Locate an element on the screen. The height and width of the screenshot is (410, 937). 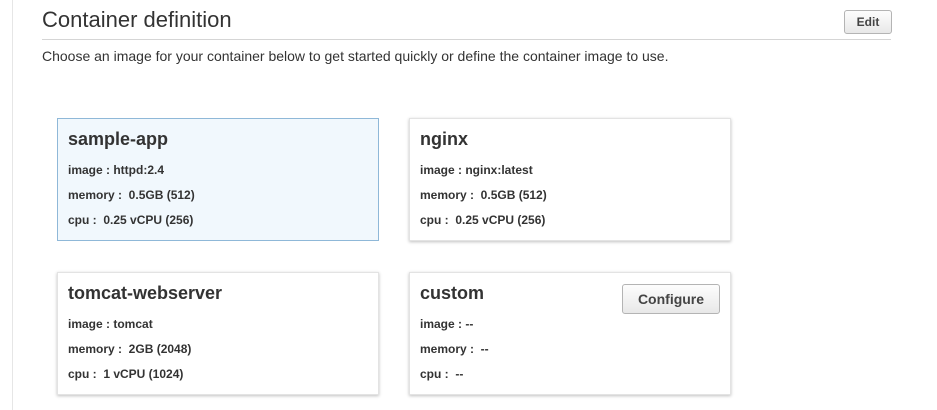
card-title: nginx is located at coordinates (444, 139).